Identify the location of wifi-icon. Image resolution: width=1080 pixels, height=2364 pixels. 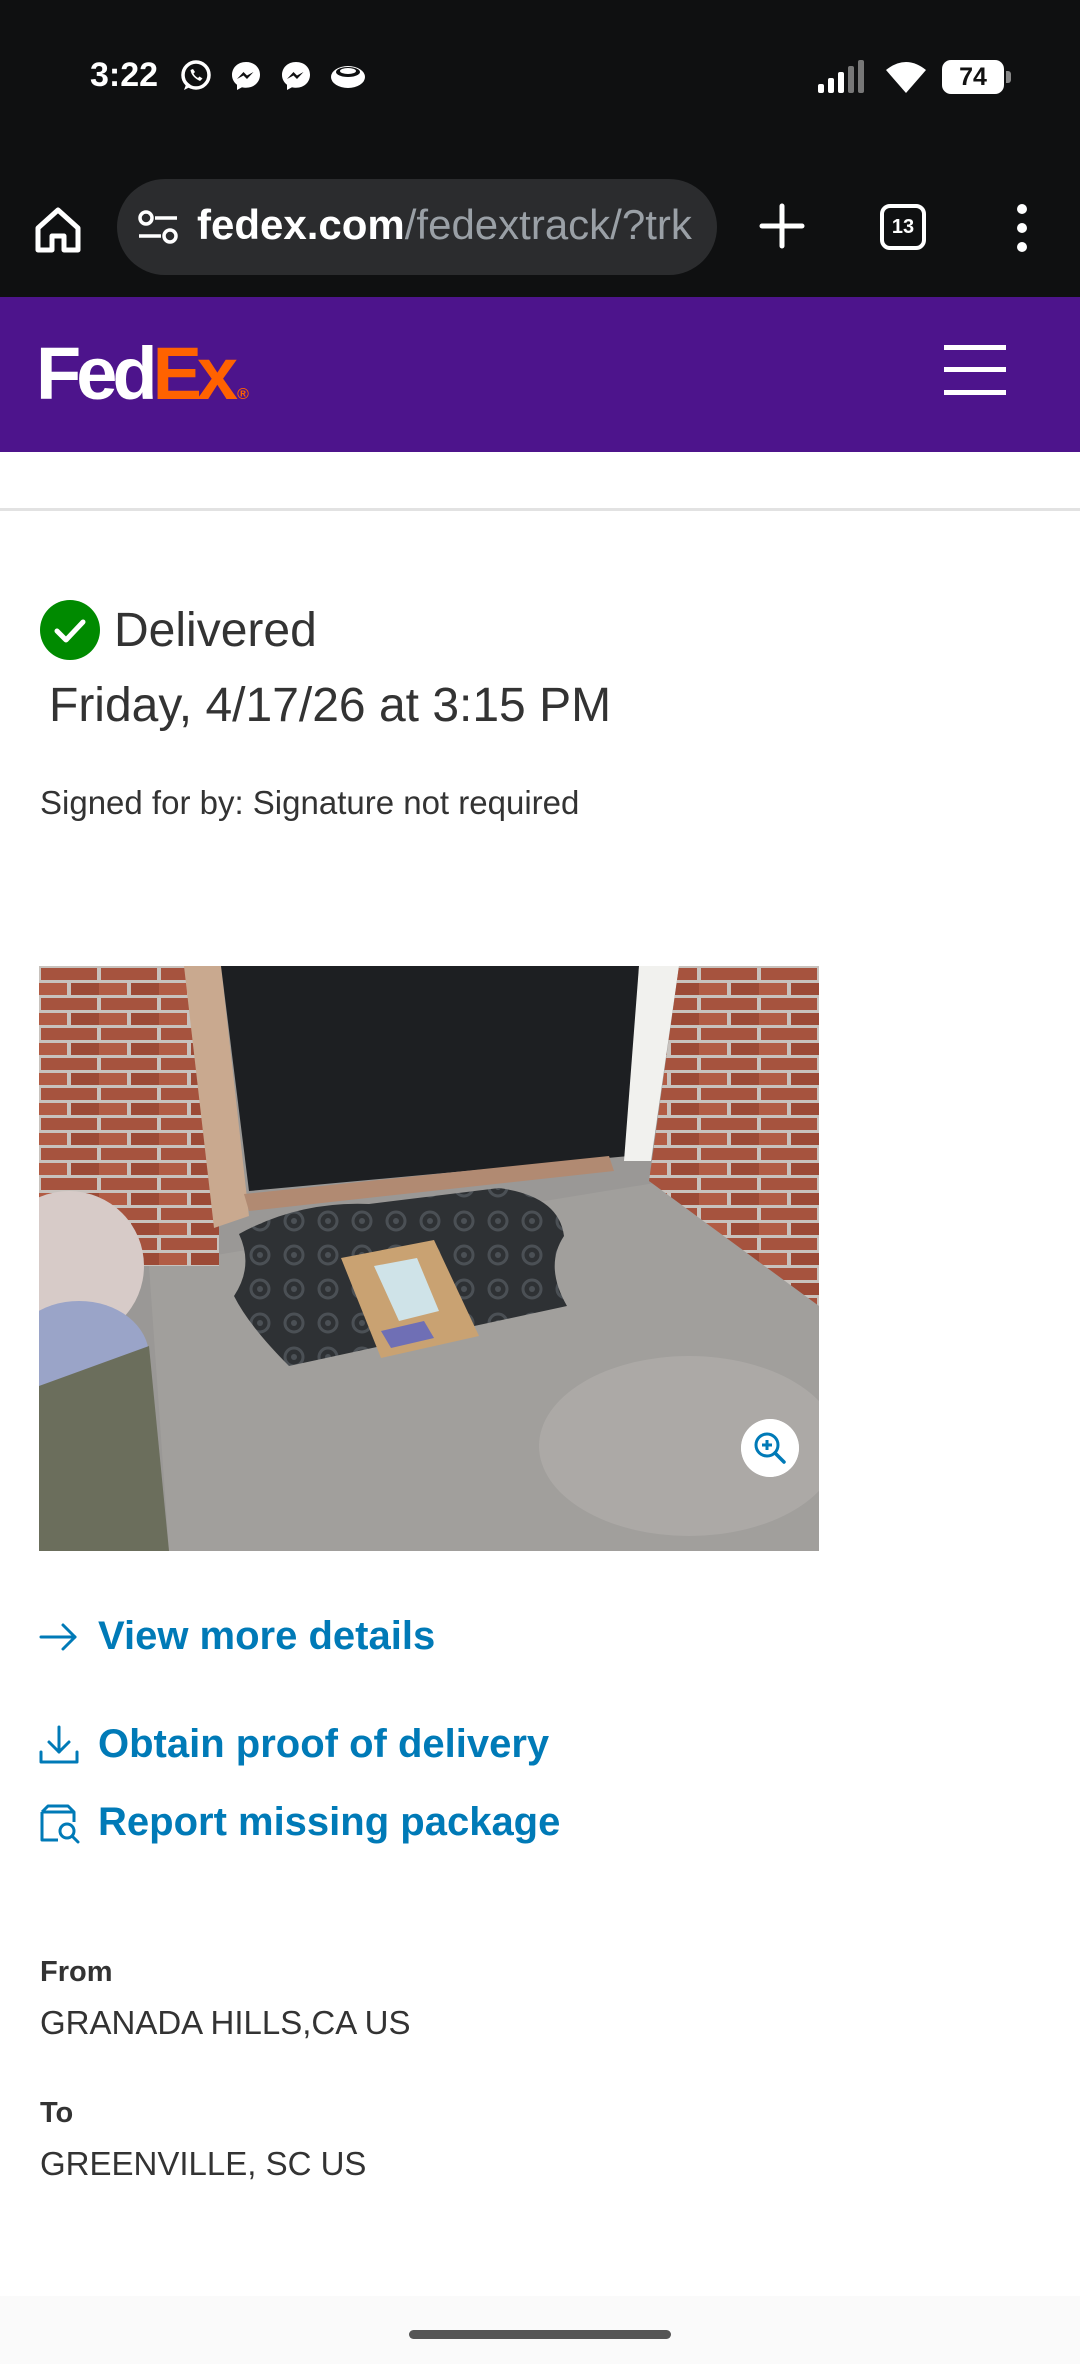
(906, 77).